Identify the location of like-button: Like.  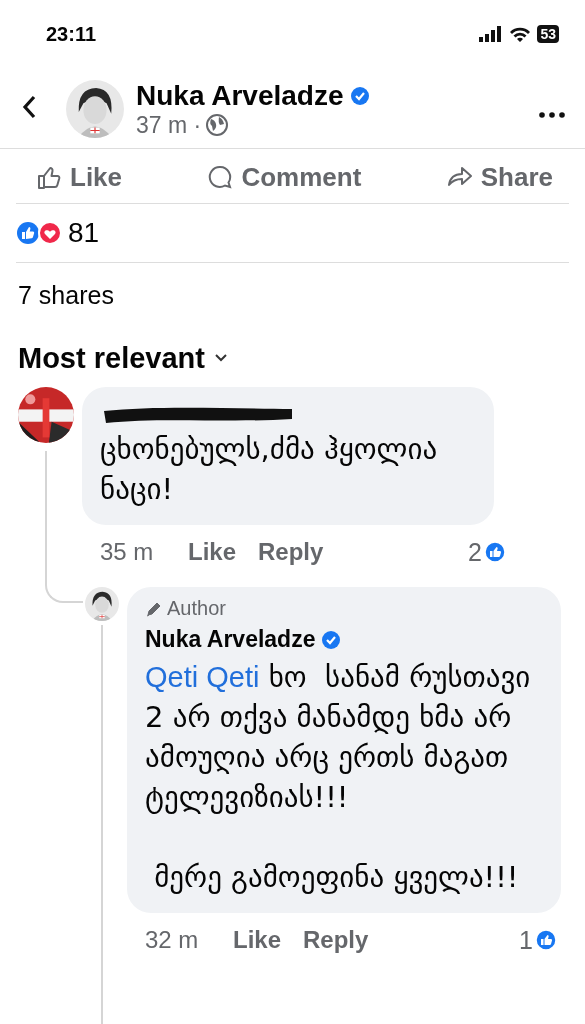
(79, 177).